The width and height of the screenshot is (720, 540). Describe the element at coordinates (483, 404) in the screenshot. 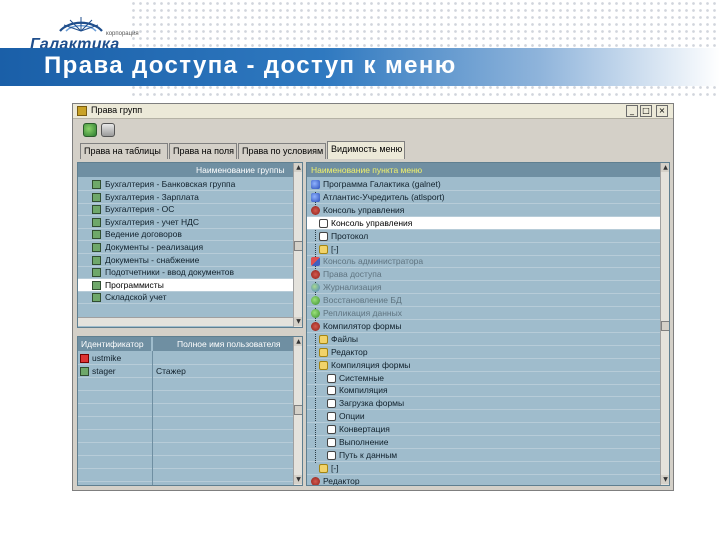

I see `menu-tree-item: Загрузка формы` at that location.